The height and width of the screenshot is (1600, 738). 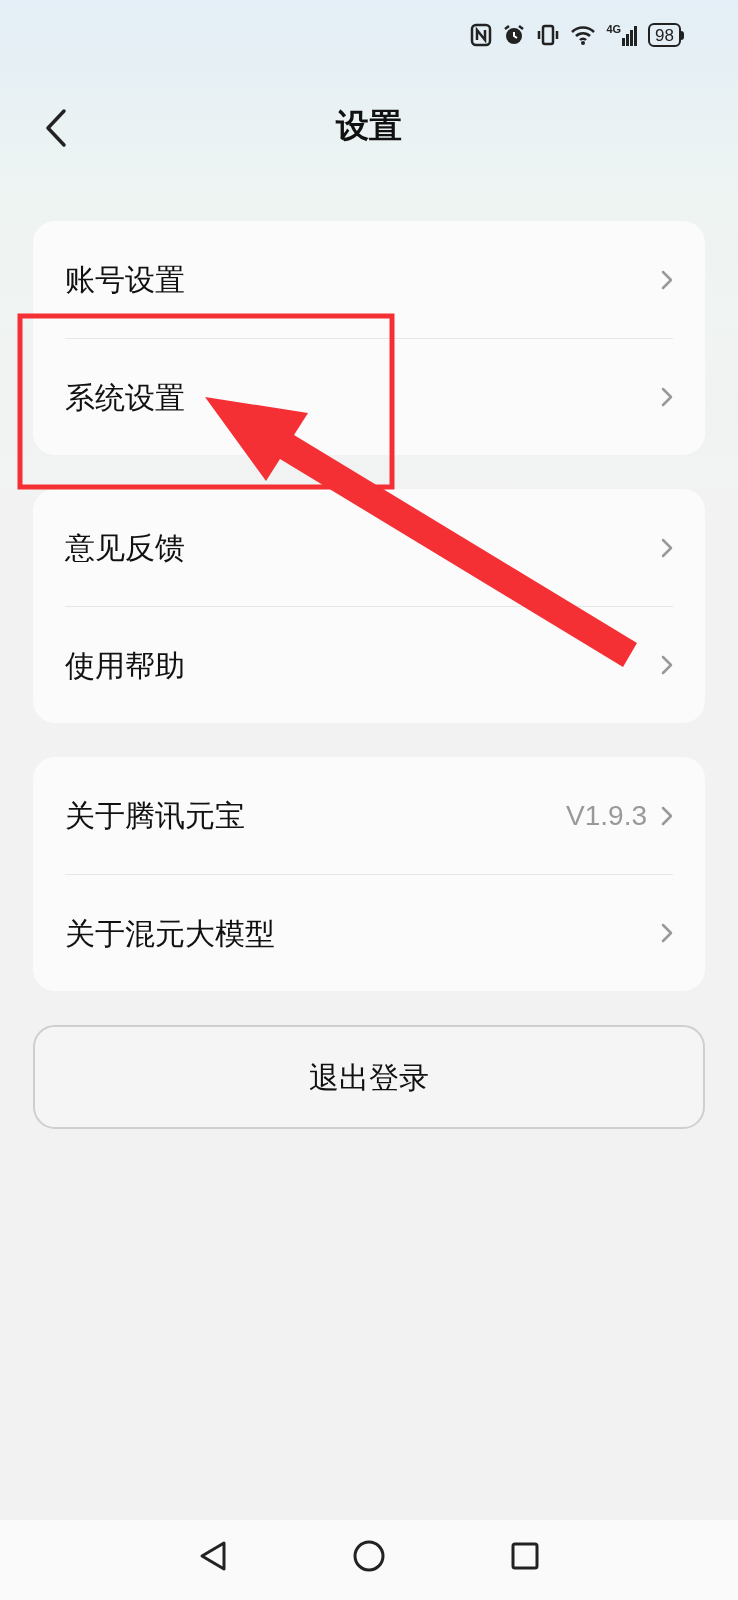 I want to click on row-label: 关于混元大模型, so click(x=170, y=933).